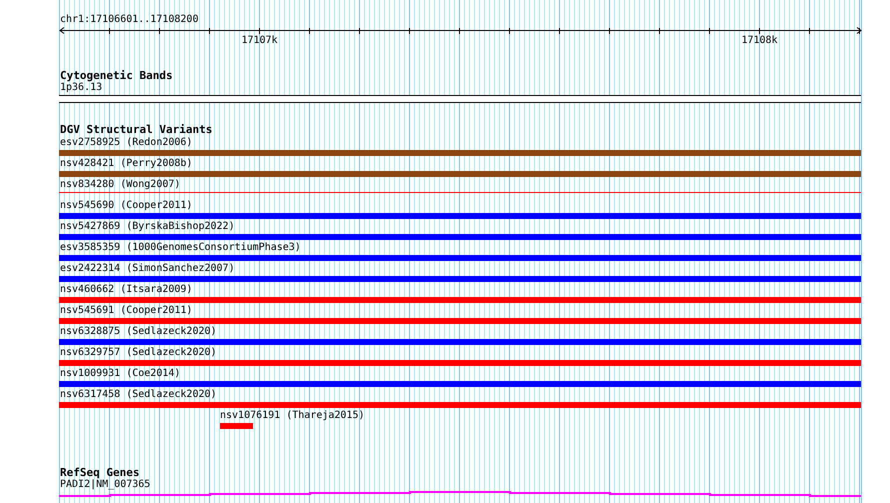 The image size is (890, 503). Describe the element at coordinates (126, 290) in the screenshot. I see `variant-label: nsv460662 (Itsara2009)` at that location.